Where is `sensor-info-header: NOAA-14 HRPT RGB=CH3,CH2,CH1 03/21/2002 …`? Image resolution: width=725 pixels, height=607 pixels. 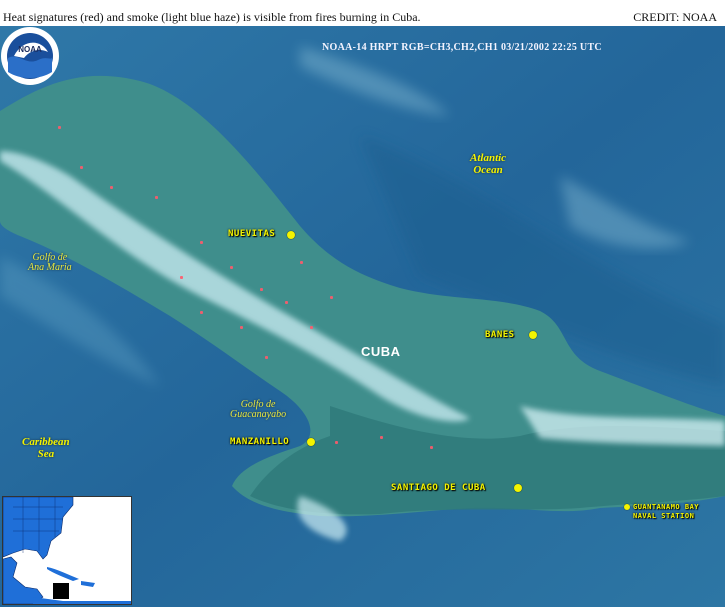 sensor-info-header: NOAA-14 HRPT RGB=CH3,CH2,CH1 03/21/2002 … is located at coordinates (462, 47).